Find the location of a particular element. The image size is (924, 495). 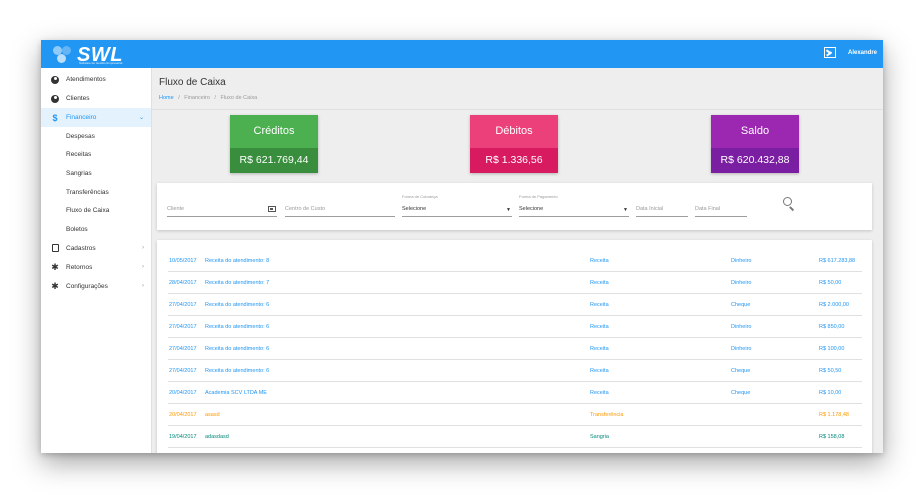

sidebar-subitem-fluxo-de-caixa: Fluxo de Caixa is located at coordinates (96, 210).